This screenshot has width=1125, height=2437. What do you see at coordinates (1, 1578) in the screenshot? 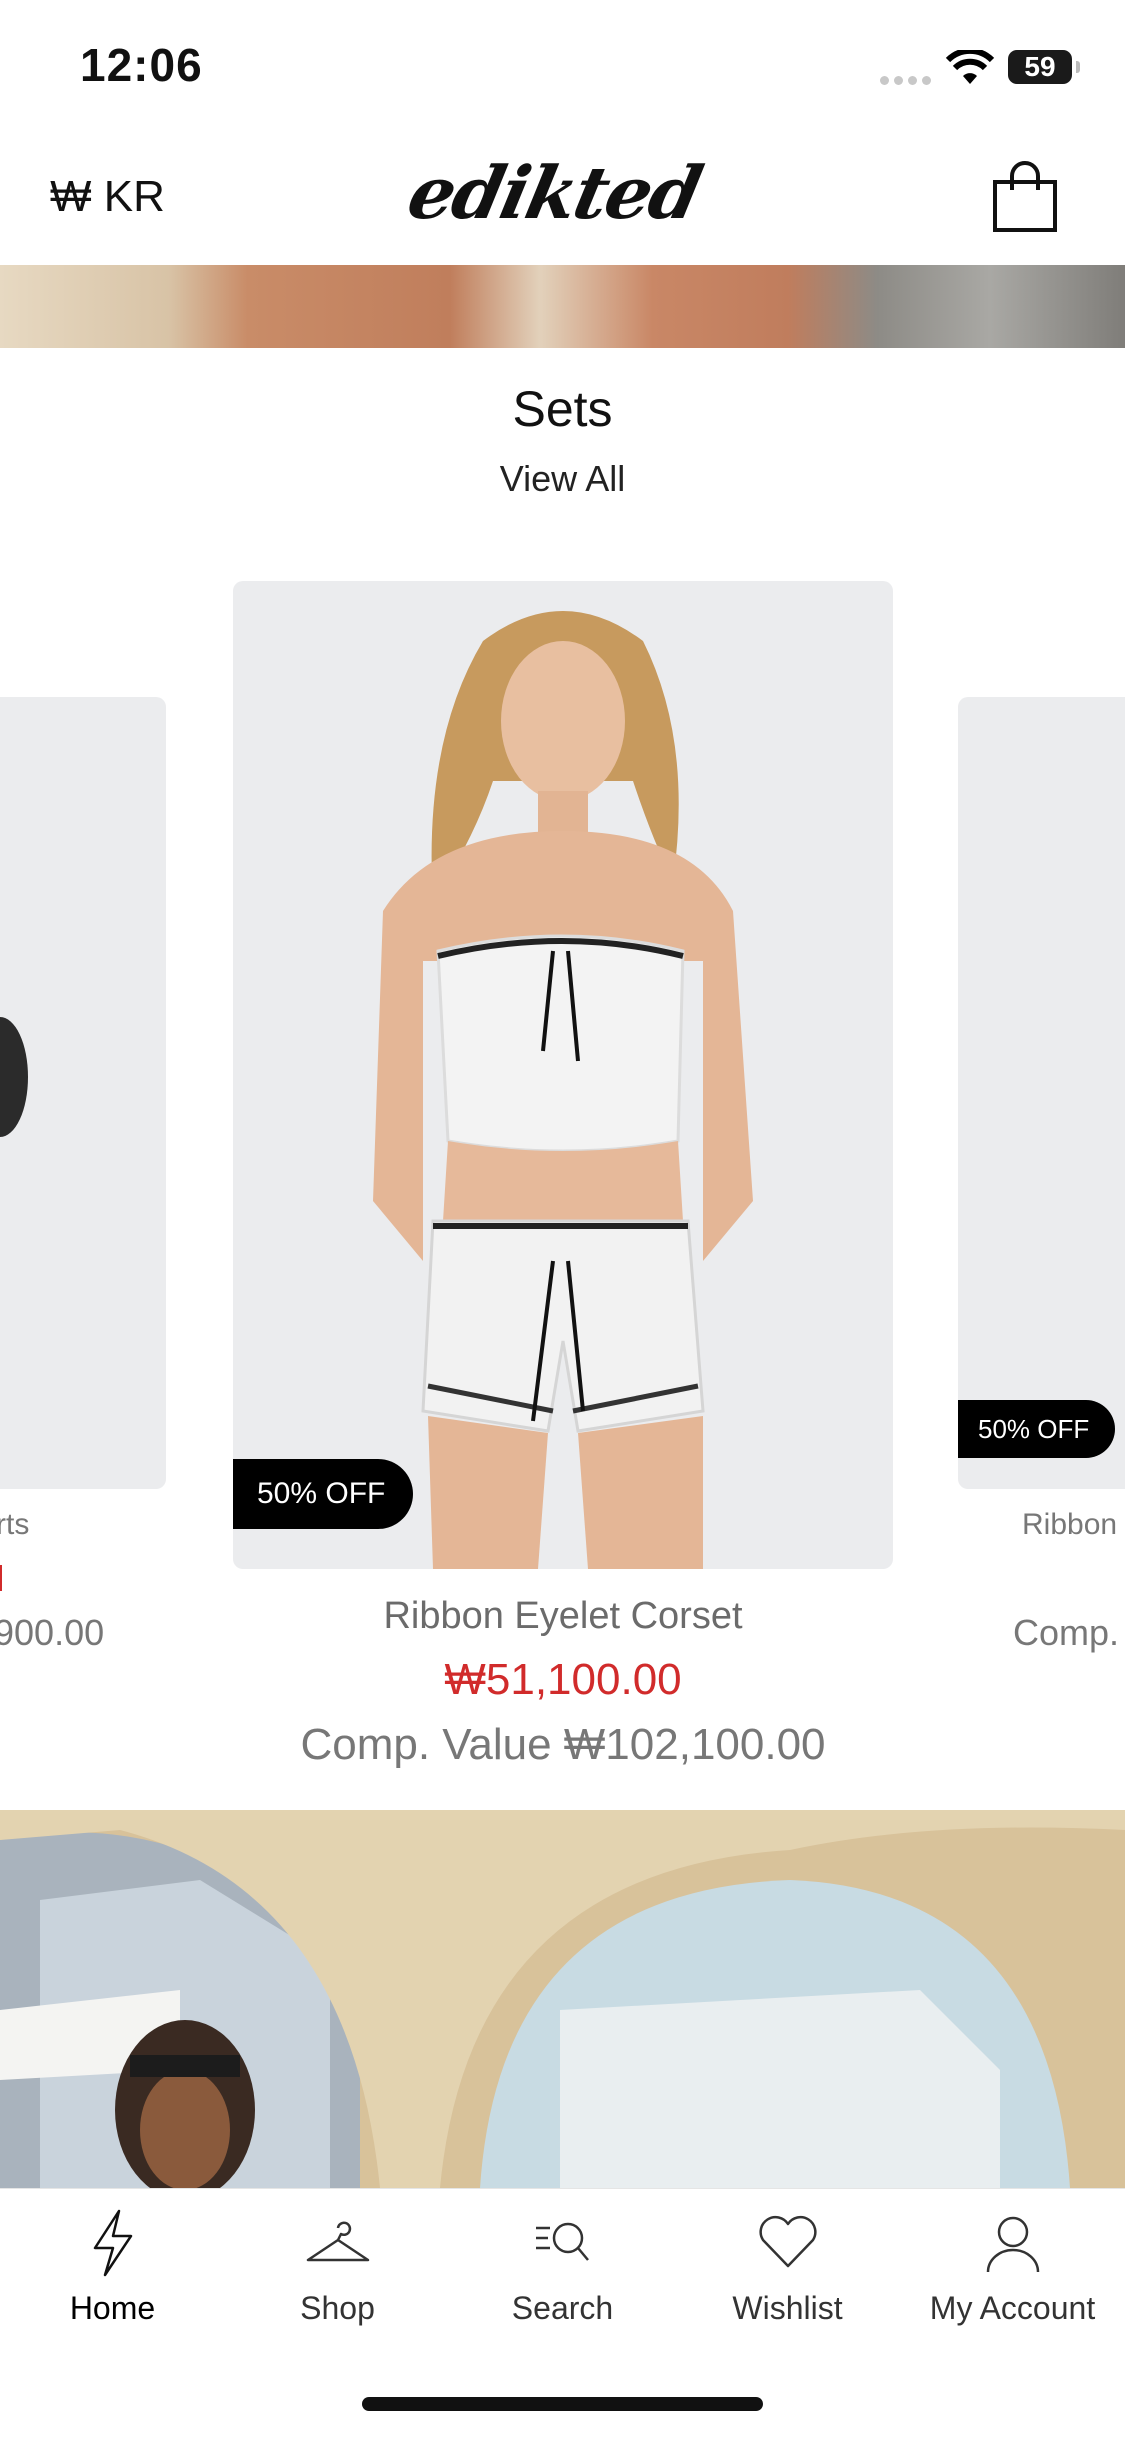
I see `product-price-left` at bounding box center [1, 1578].